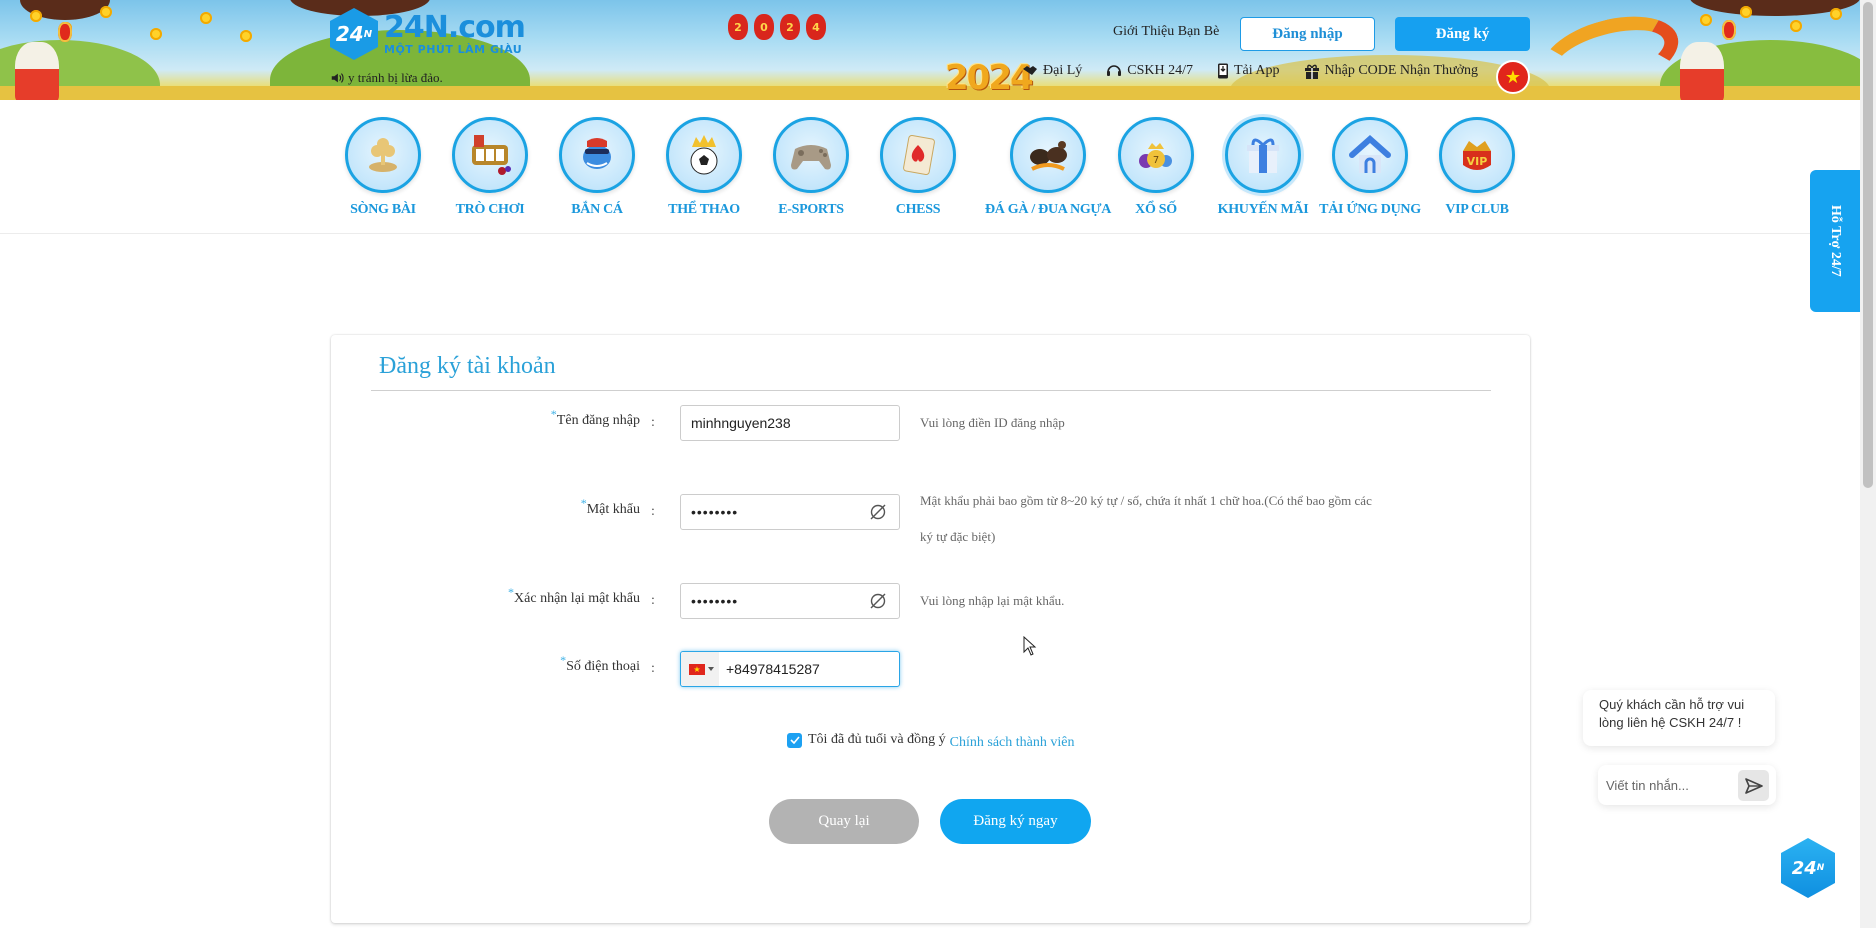 Image resolution: width=1876 pixels, height=928 pixels. I want to click on redeem-code-label: Nhập CODE Nhận Thưởng, so click(1401, 70).